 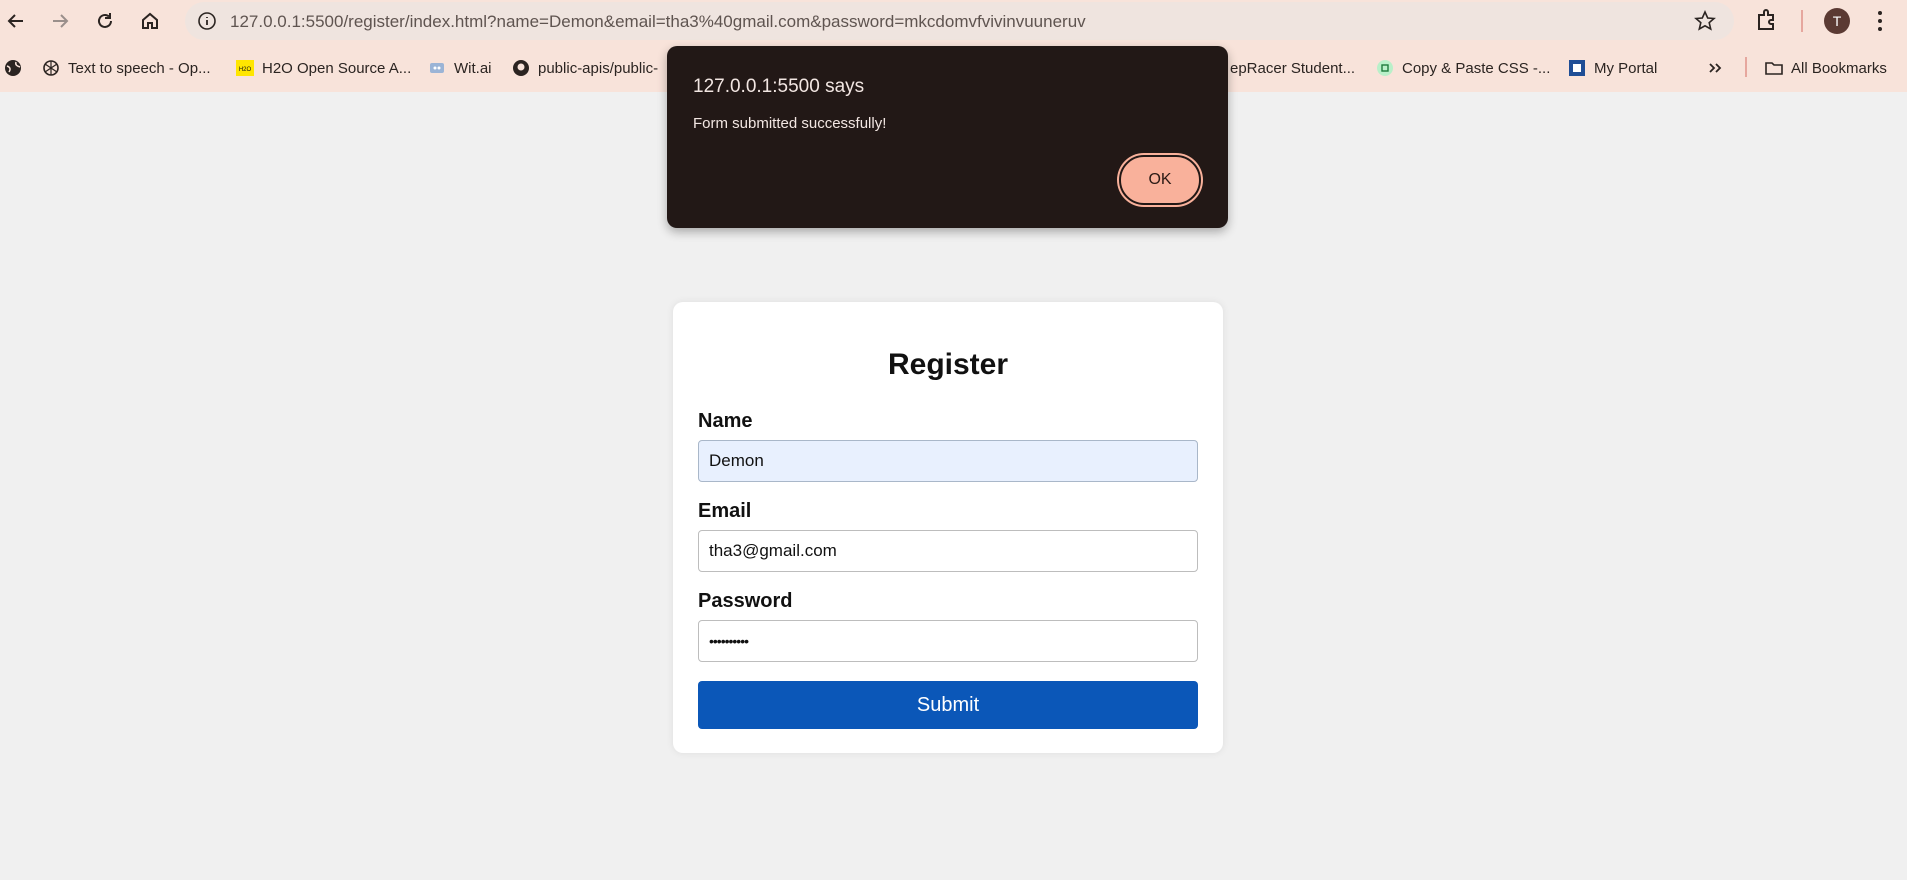 I want to click on submit-button: Submit, so click(x=948, y=705).